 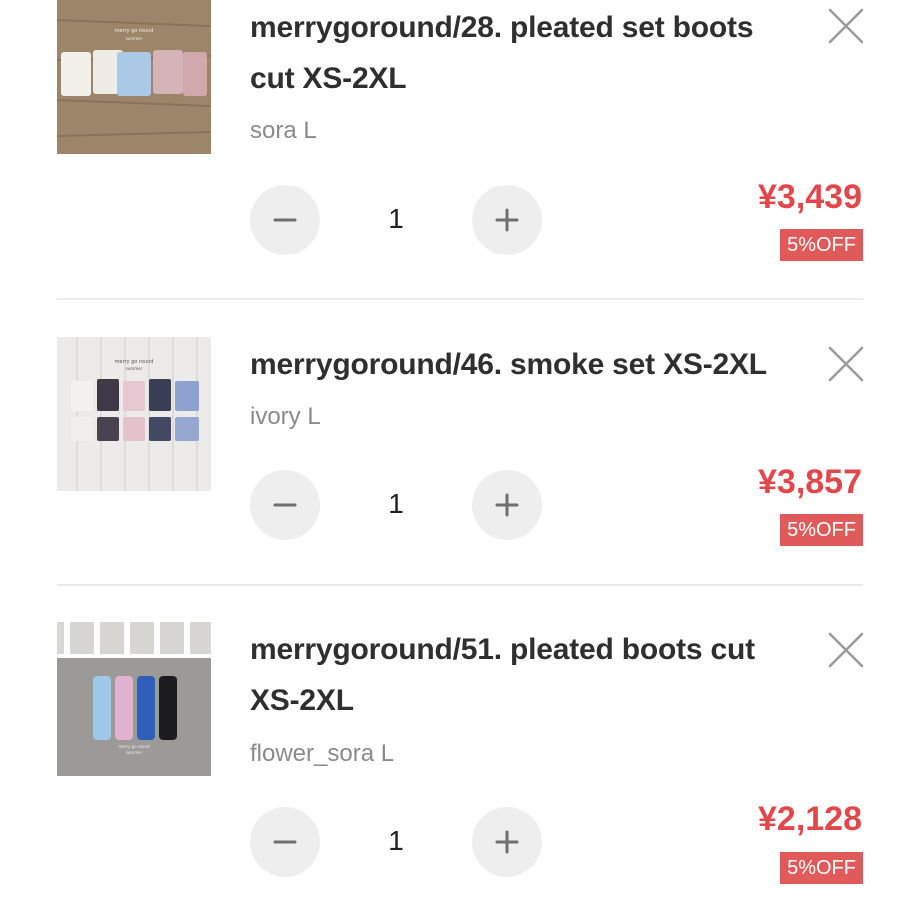 What do you see at coordinates (810, 482) in the screenshot?
I see `item-price: ¥3,857` at bounding box center [810, 482].